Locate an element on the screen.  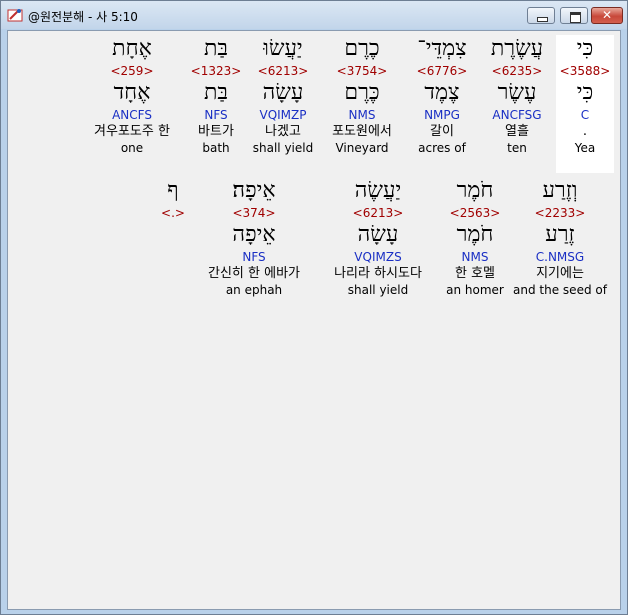
korean-gloss: . is located at coordinates (585, 131).